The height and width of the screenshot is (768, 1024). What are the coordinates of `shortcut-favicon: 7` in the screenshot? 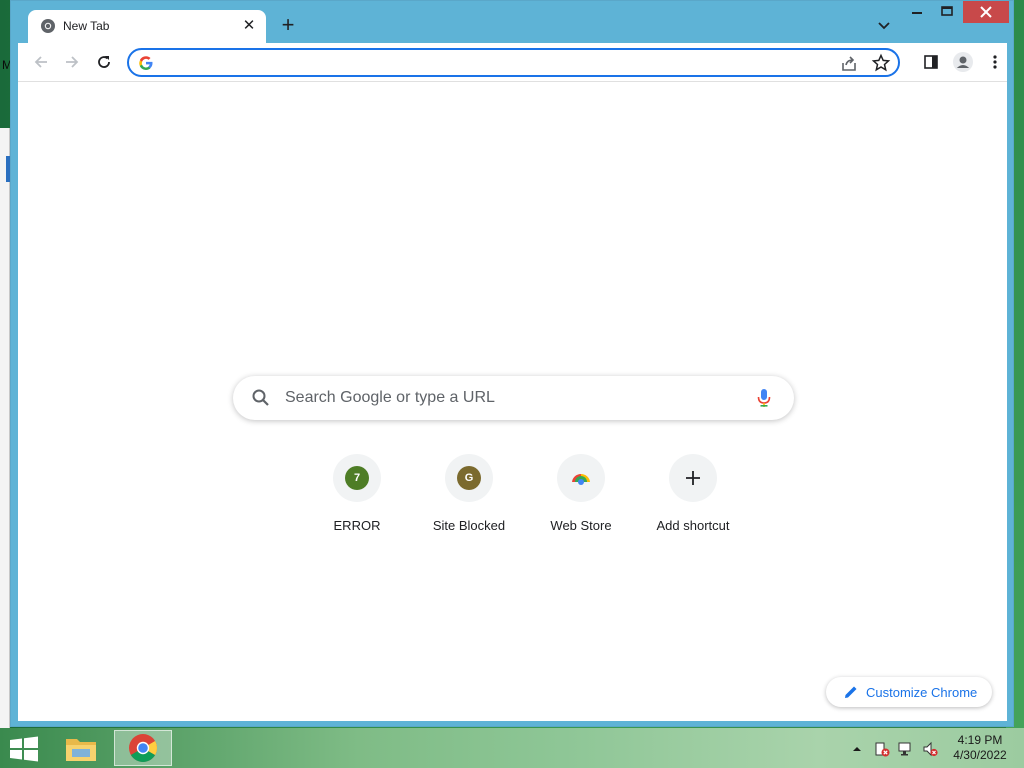 It's located at (357, 478).